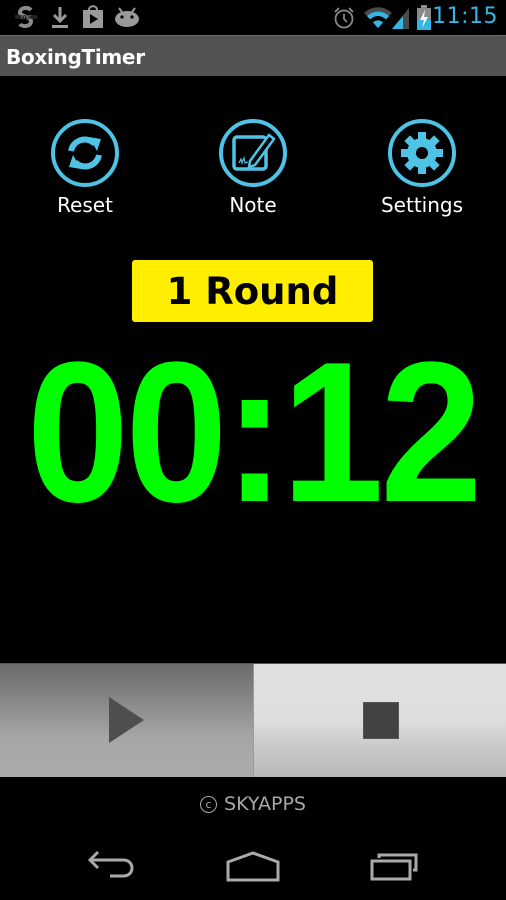  I want to click on round-badge: 1 Round, so click(252, 291).